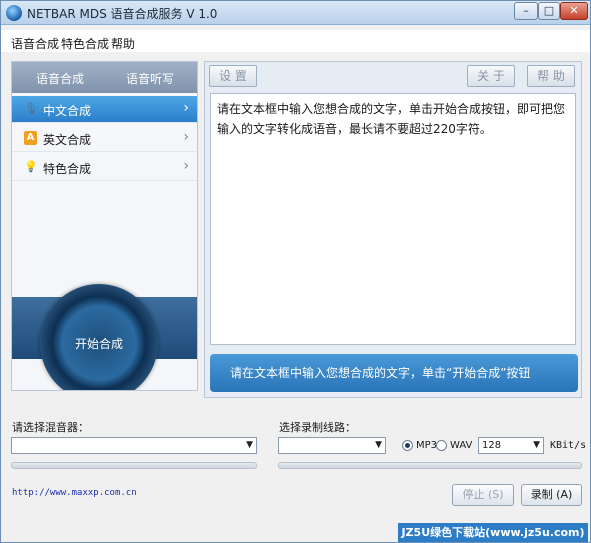 This screenshot has width=591, height=543. What do you see at coordinates (104, 138) in the screenshot?
I see `nav-item-english-synthesis: A 英文合成 ›` at bounding box center [104, 138].